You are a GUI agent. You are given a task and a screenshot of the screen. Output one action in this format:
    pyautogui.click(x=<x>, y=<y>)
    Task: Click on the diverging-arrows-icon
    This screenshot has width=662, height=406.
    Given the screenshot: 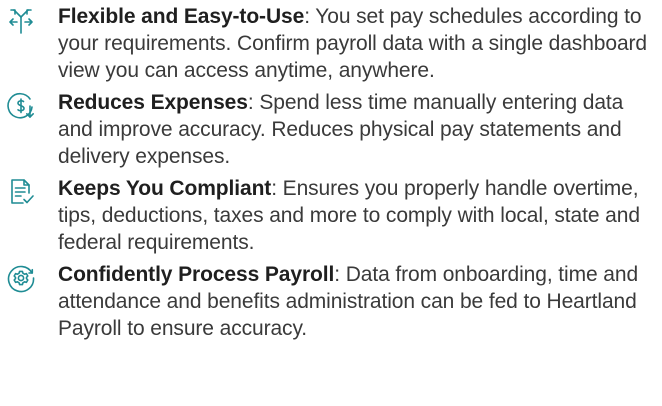 What is the action you would take?
    pyautogui.click(x=21, y=20)
    